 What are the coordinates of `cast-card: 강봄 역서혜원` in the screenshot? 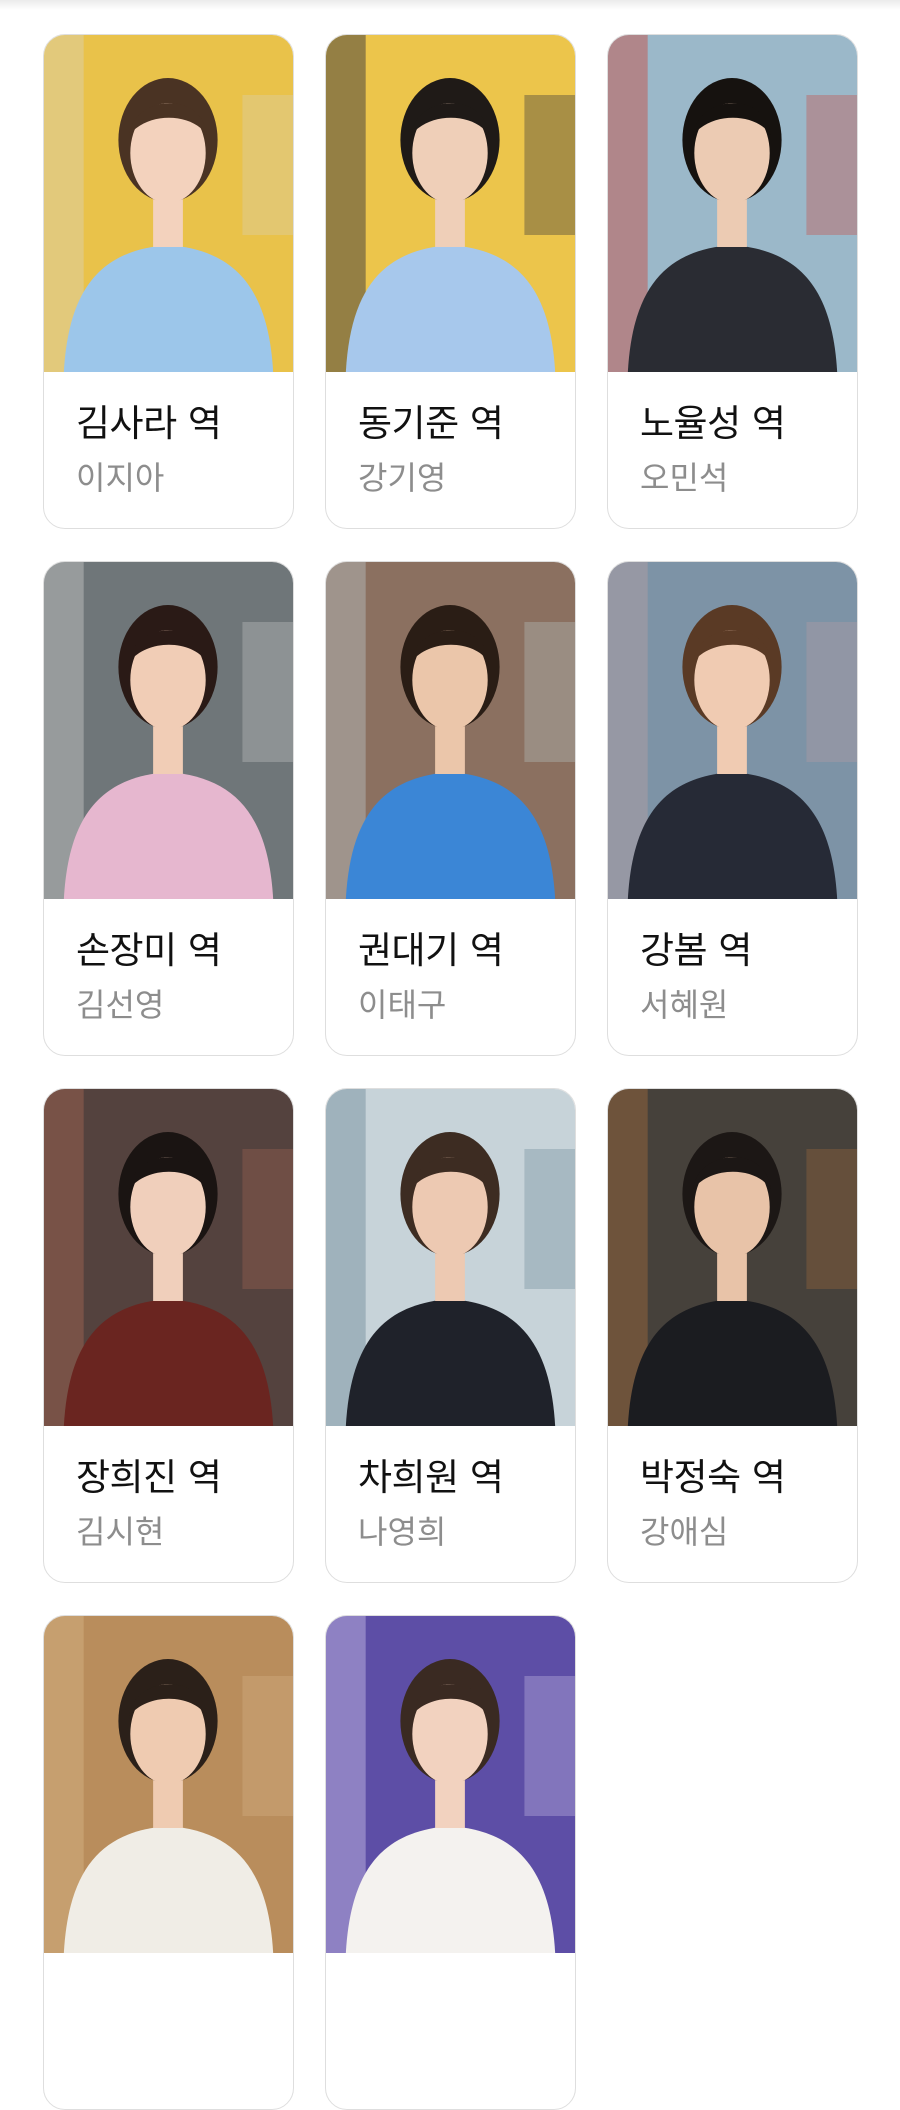 It's located at (732, 808).